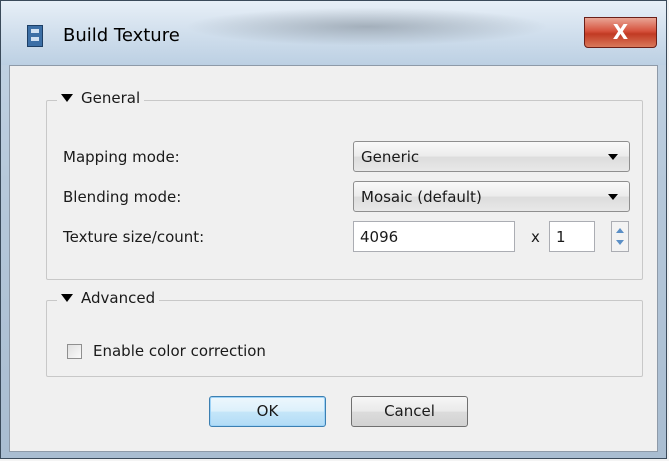 This screenshot has width=669, height=461. I want to click on general-group-header: General, so click(101, 98).